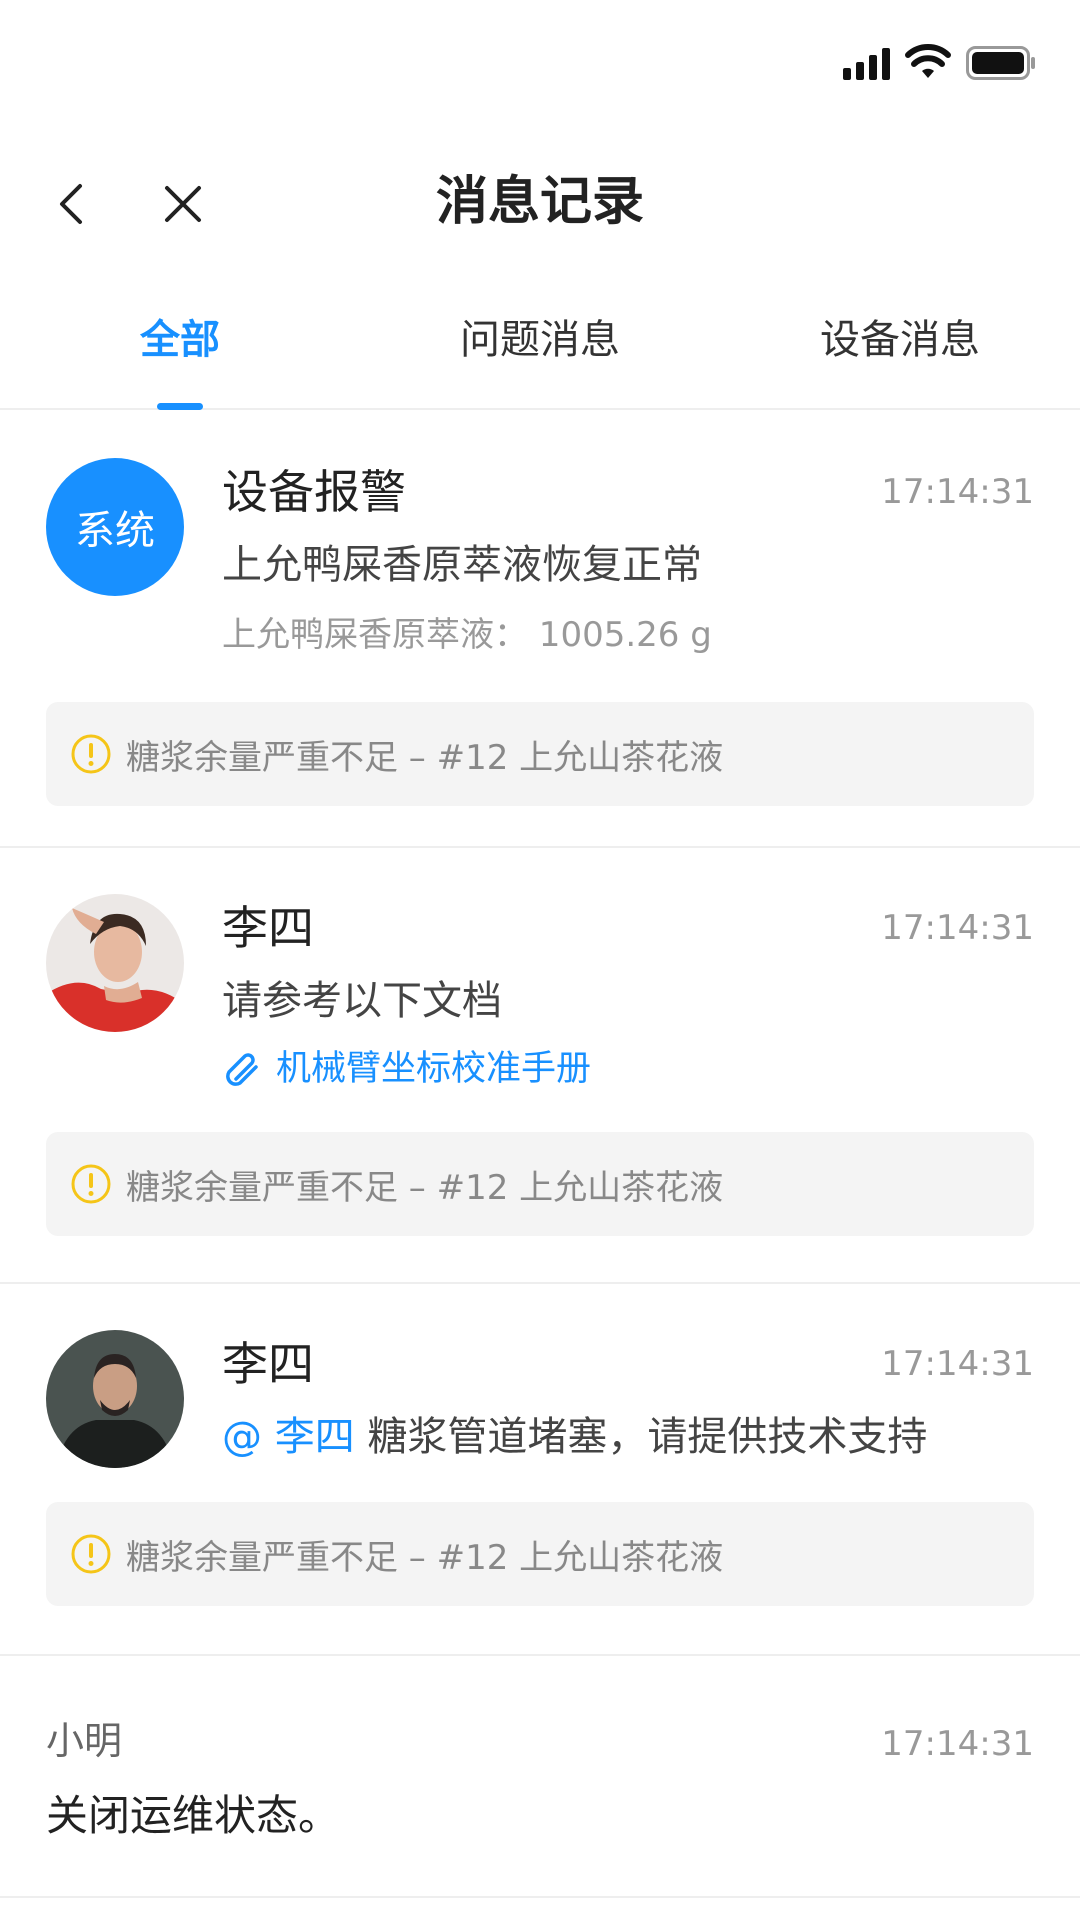 The image size is (1080, 1920). What do you see at coordinates (928, 61) in the screenshot?
I see `wifi-icon` at bounding box center [928, 61].